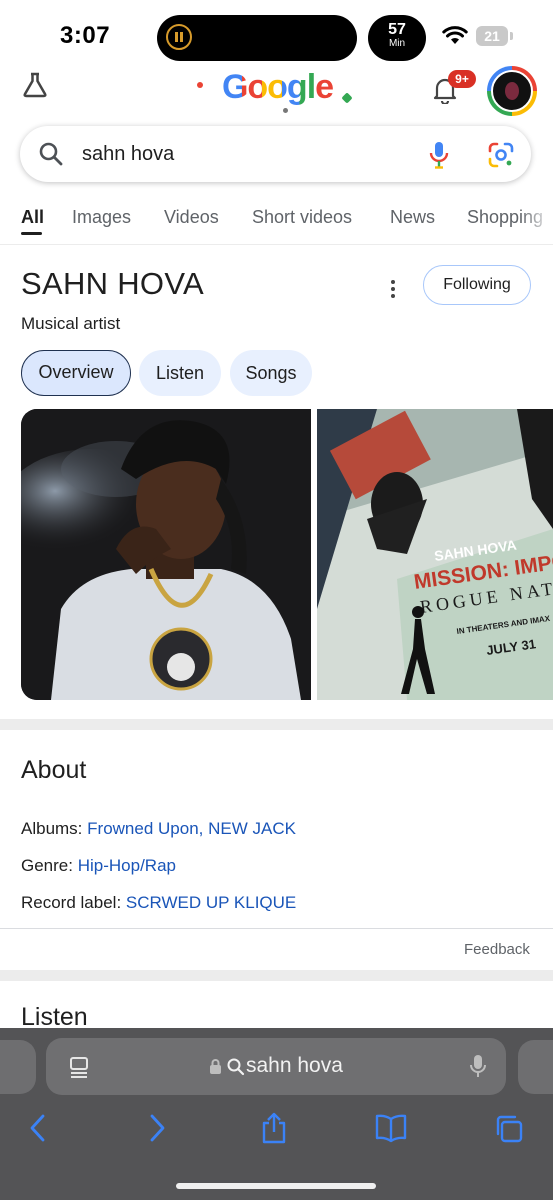 Image resolution: width=553 pixels, height=1200 pixels. What do you see at coordinates (71, 323) in the screenshot?
I see `entity-subtitle: Musical artist` at bounding box center [71, 323].